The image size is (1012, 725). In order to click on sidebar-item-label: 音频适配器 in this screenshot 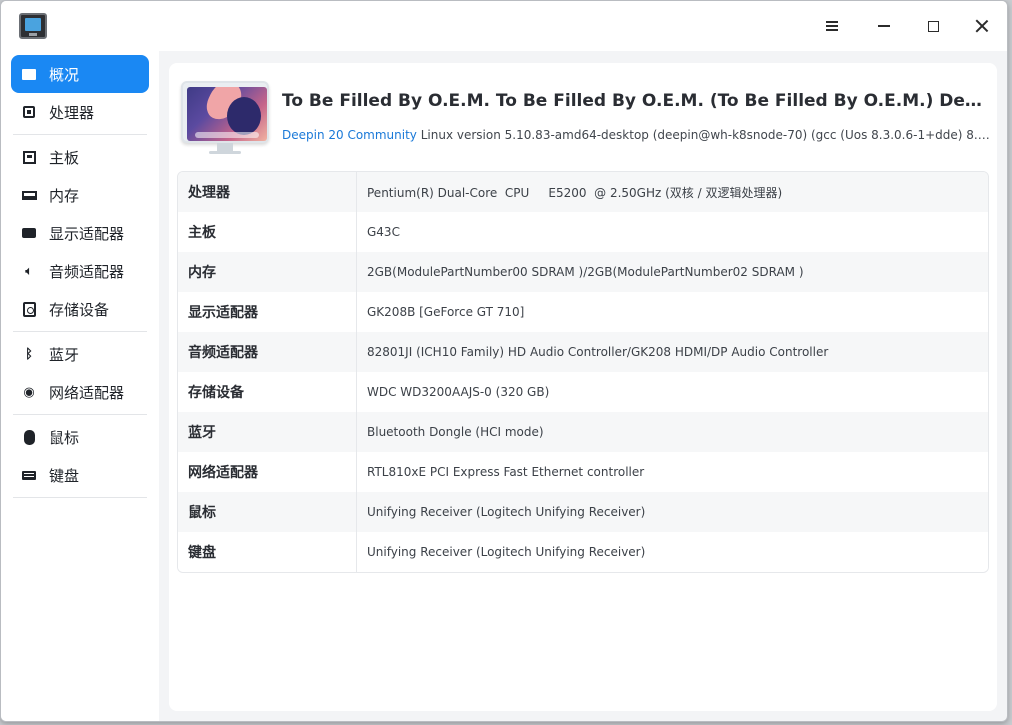, I will do `click(87, 271)`.